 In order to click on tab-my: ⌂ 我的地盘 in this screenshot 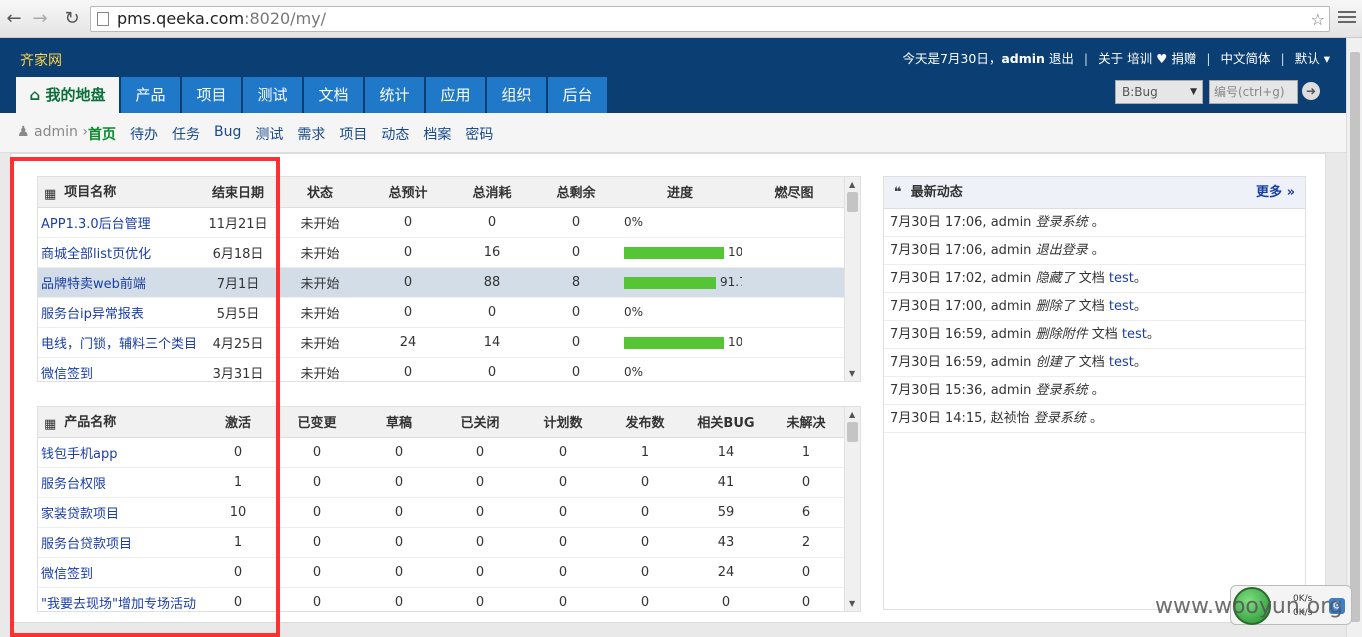, I will do `click(67, 95)`.